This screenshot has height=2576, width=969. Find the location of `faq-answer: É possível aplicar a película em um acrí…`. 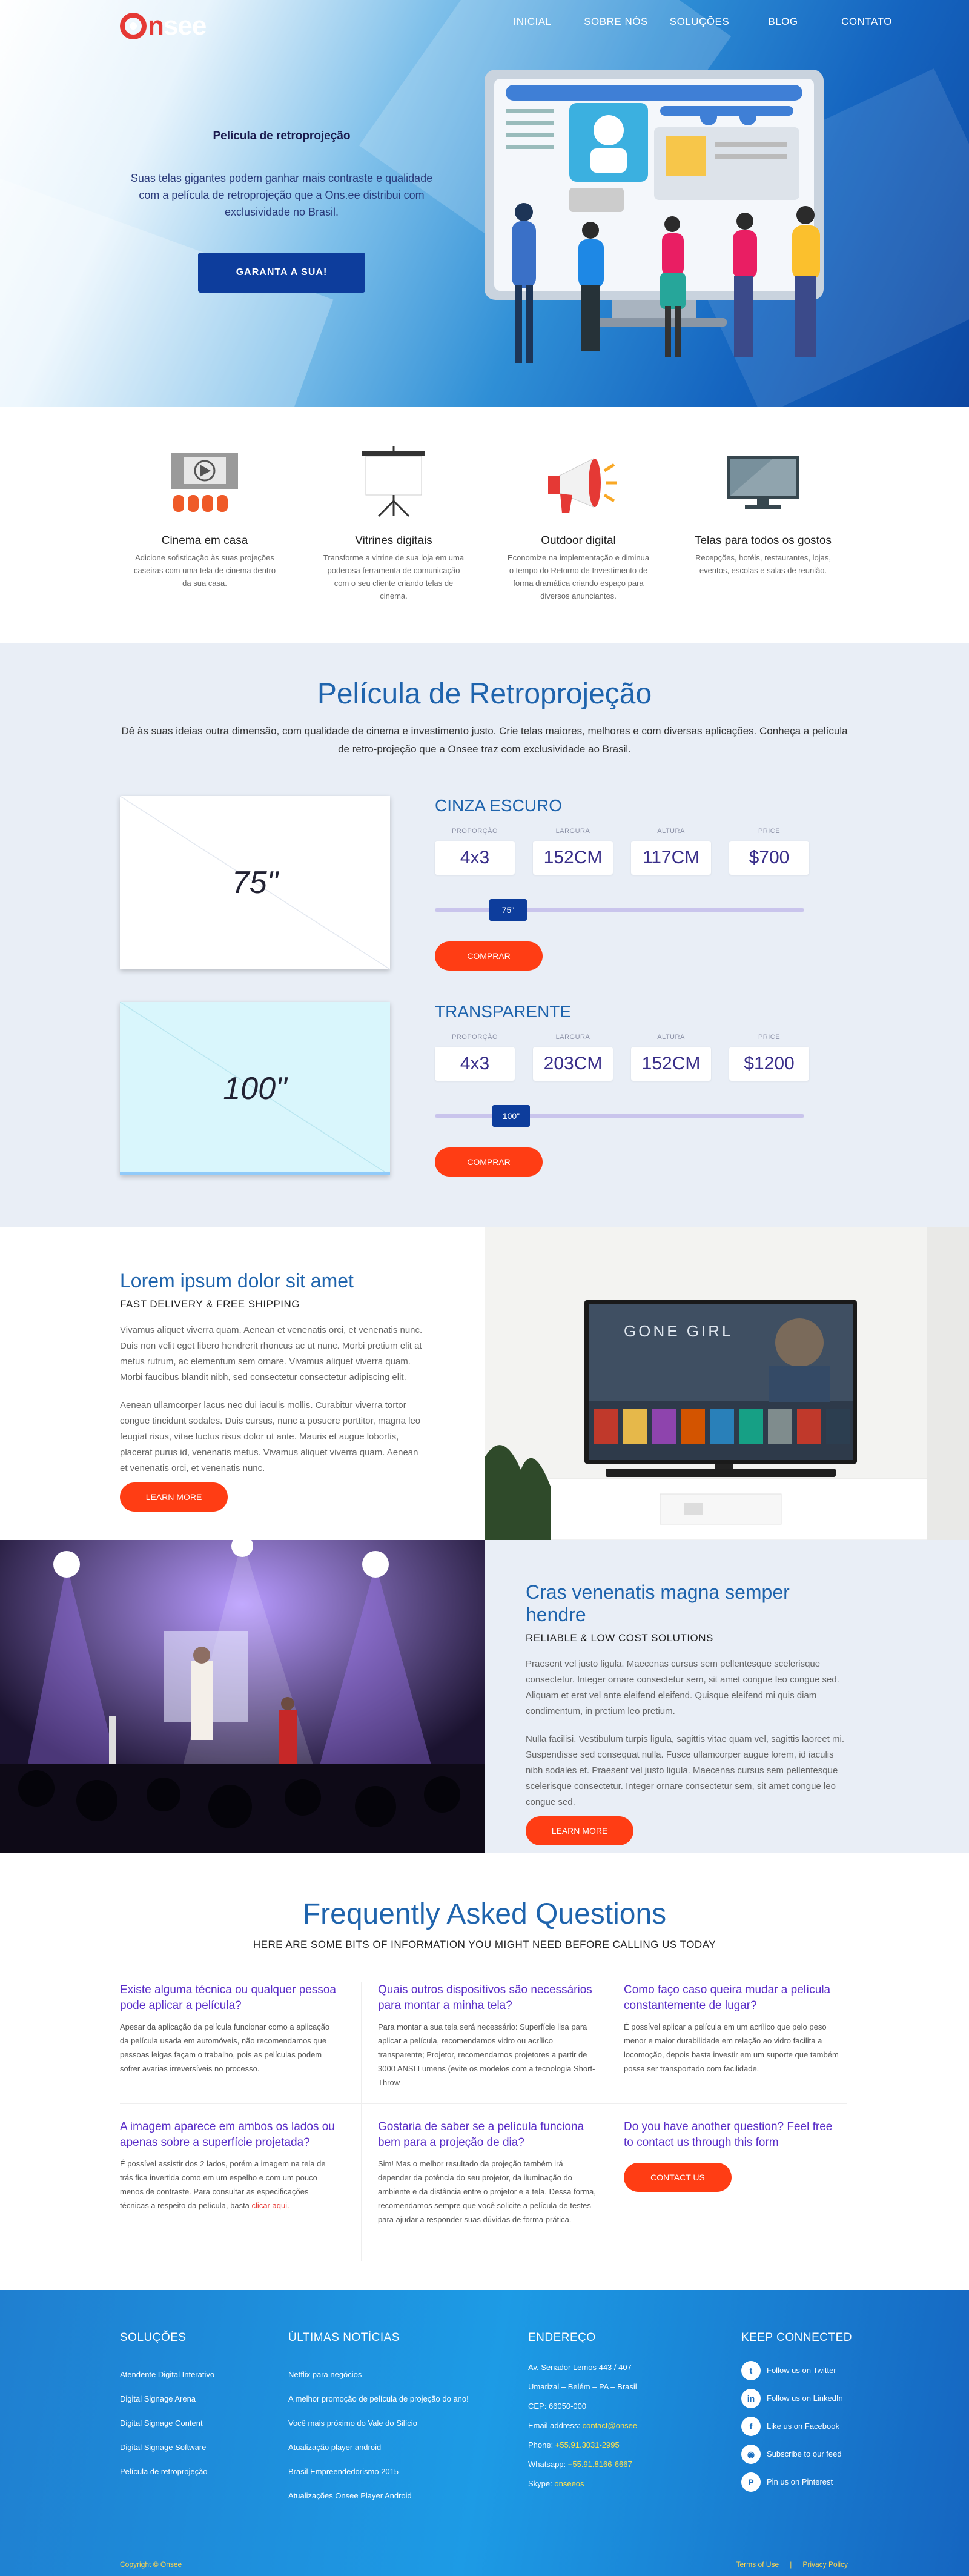

faq-answer: É possível aplicar a película em um acrí… is located at coordinates (731, 2047).